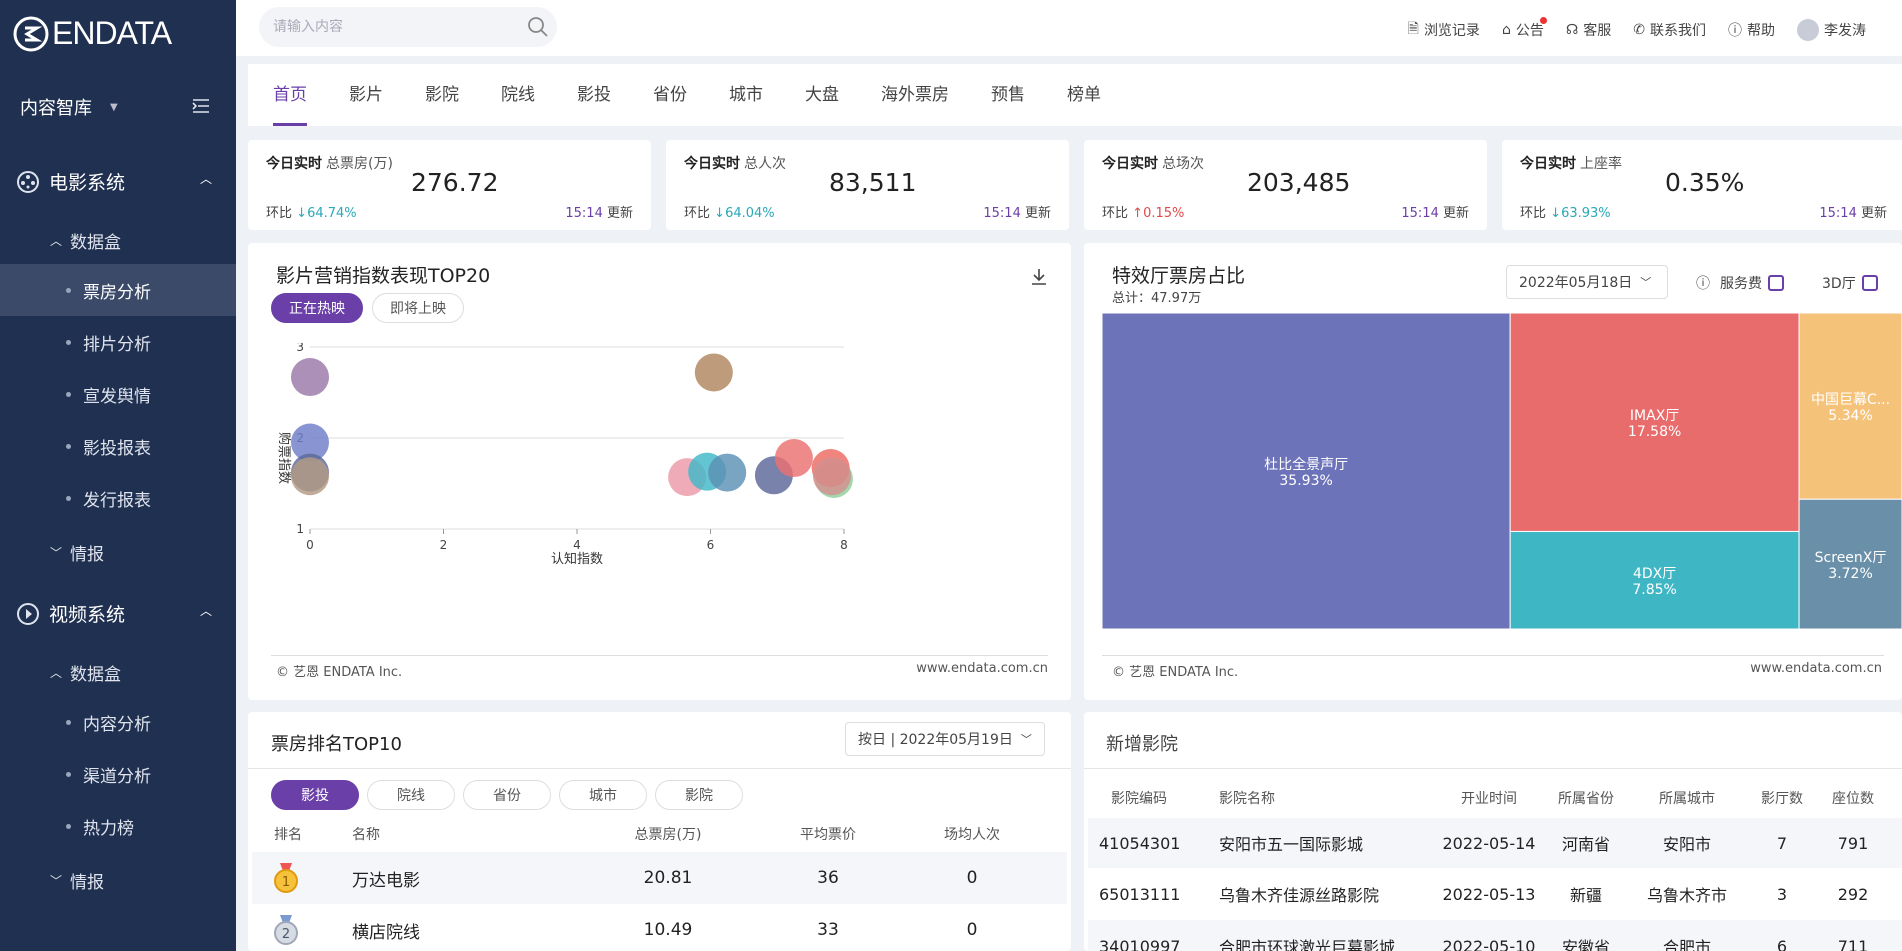 Image resolution: width=1902 pixels, height=951 pixels. Describe the element at coordinates (87, 183) in the screenshot. I see `film-system-label: 电影系统` at that location.